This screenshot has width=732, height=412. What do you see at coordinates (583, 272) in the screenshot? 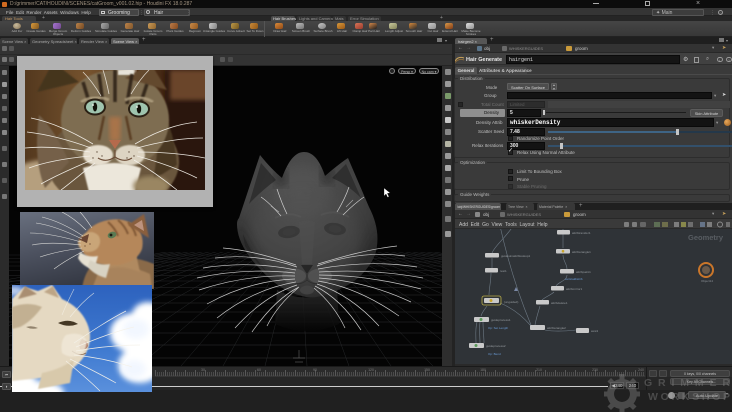
I see `svg-text: attribpaint1` at bounding box center [583, 272].